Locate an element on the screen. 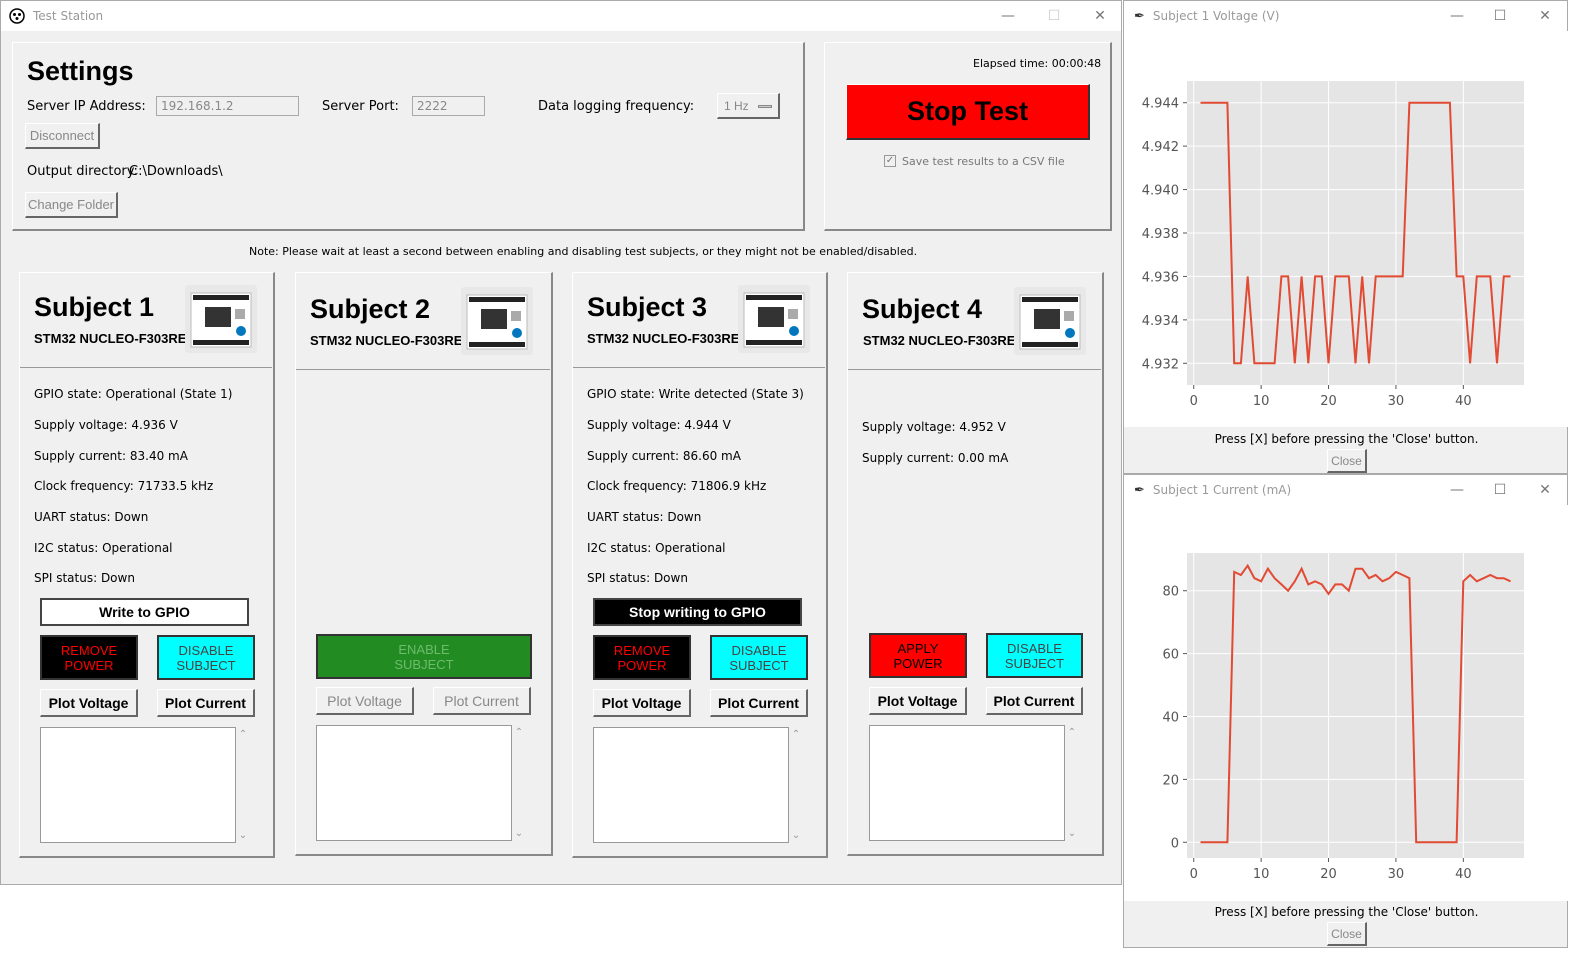  subject-4-plot-current-button: Plot Current is located at coordinates (1034, 701).